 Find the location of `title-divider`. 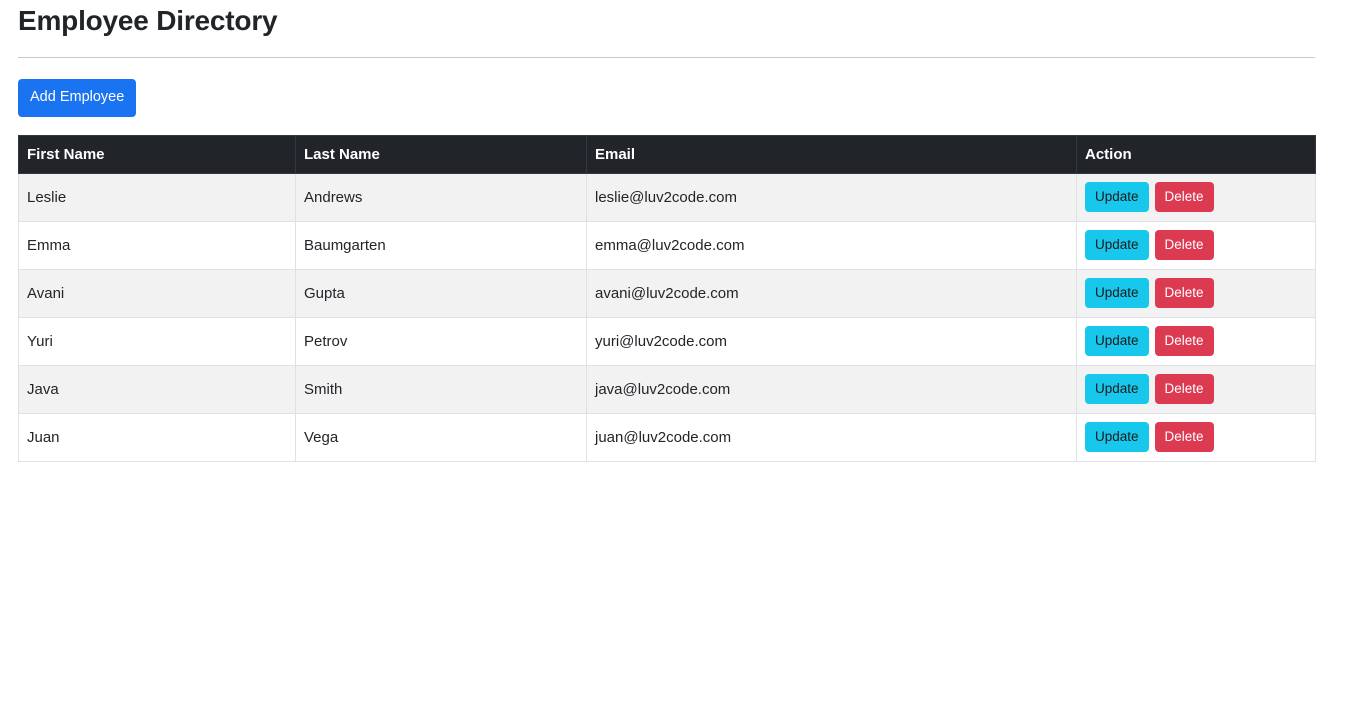

title-divider is located at coordinates (666, 57).